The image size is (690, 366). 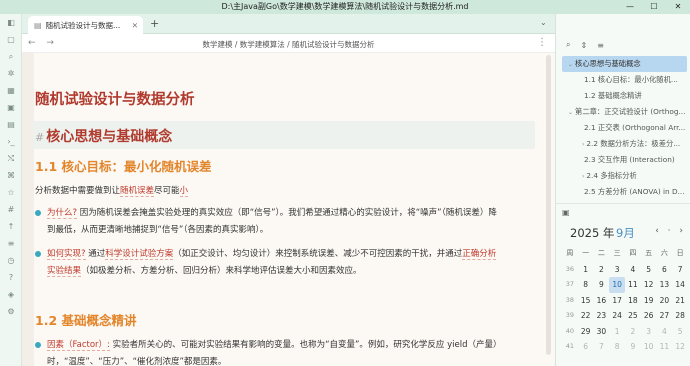 What do you see at coordinates (633, 301) in the screenshot?
I see `calendar-day: 18` at bounding box center [633, 301].